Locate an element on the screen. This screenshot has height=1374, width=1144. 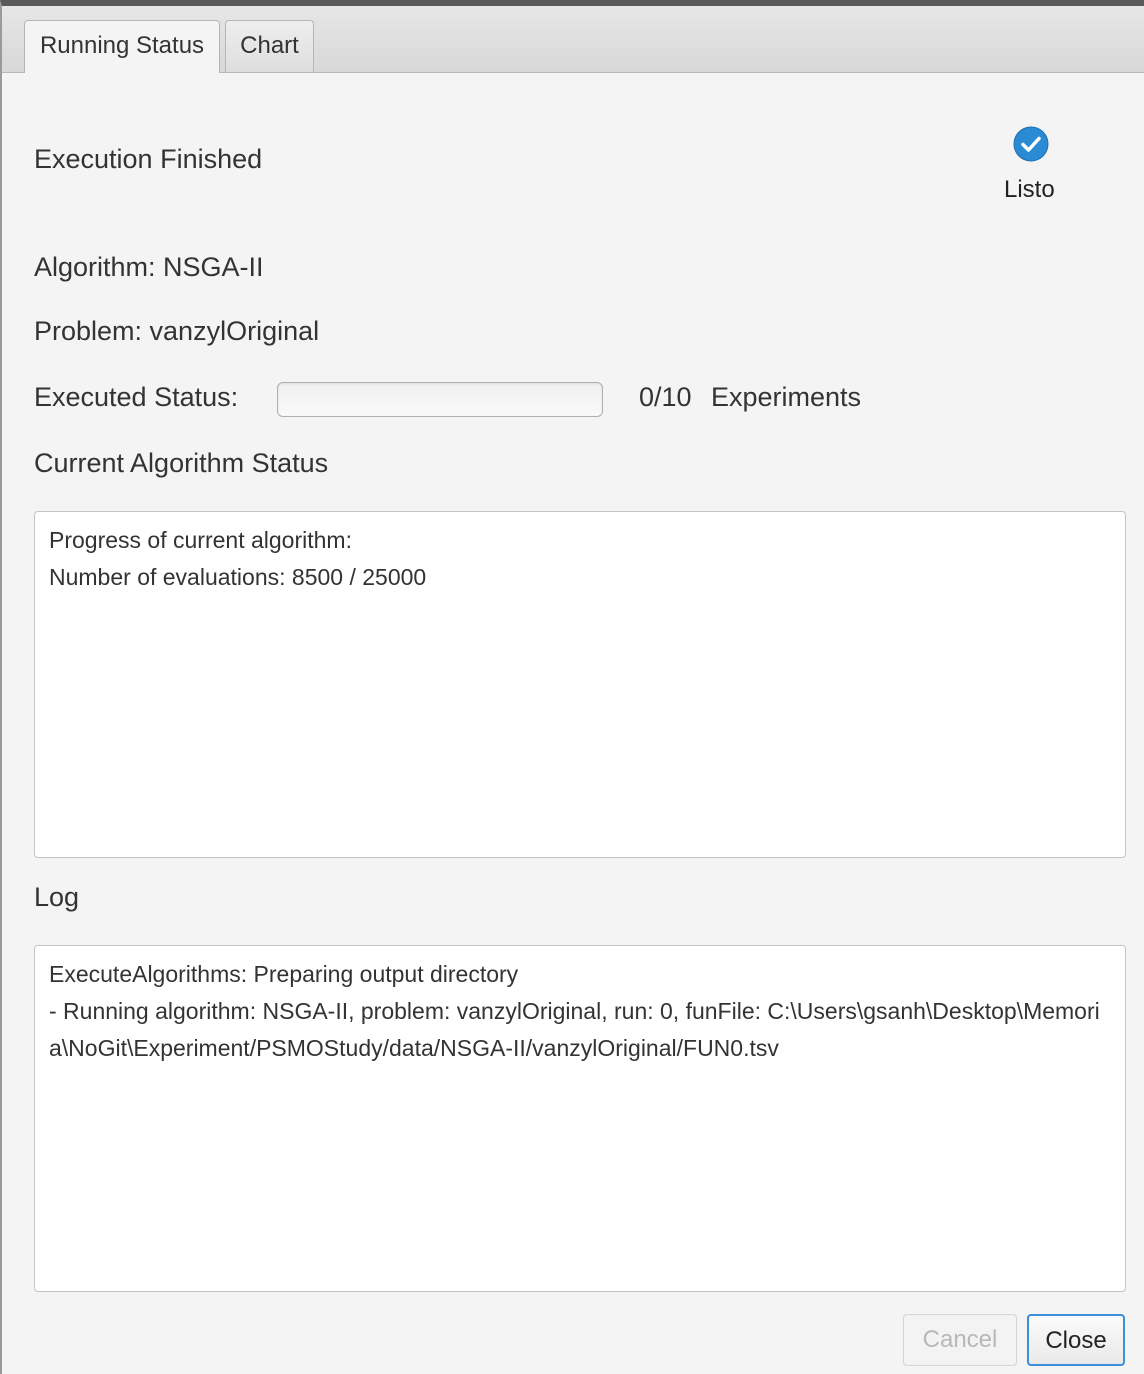
current-status-title: Current Algorithm Status is located at coordinates (181, 463).